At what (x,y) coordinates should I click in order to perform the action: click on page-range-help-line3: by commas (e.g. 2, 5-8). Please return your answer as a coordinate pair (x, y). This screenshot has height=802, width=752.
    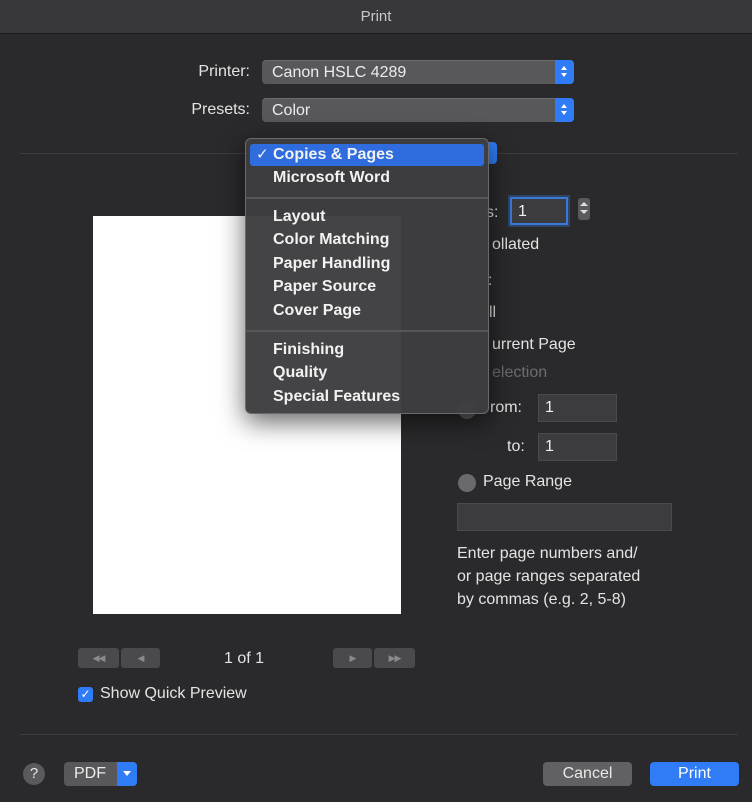
    Looking at the image, I should click on (541, 599).